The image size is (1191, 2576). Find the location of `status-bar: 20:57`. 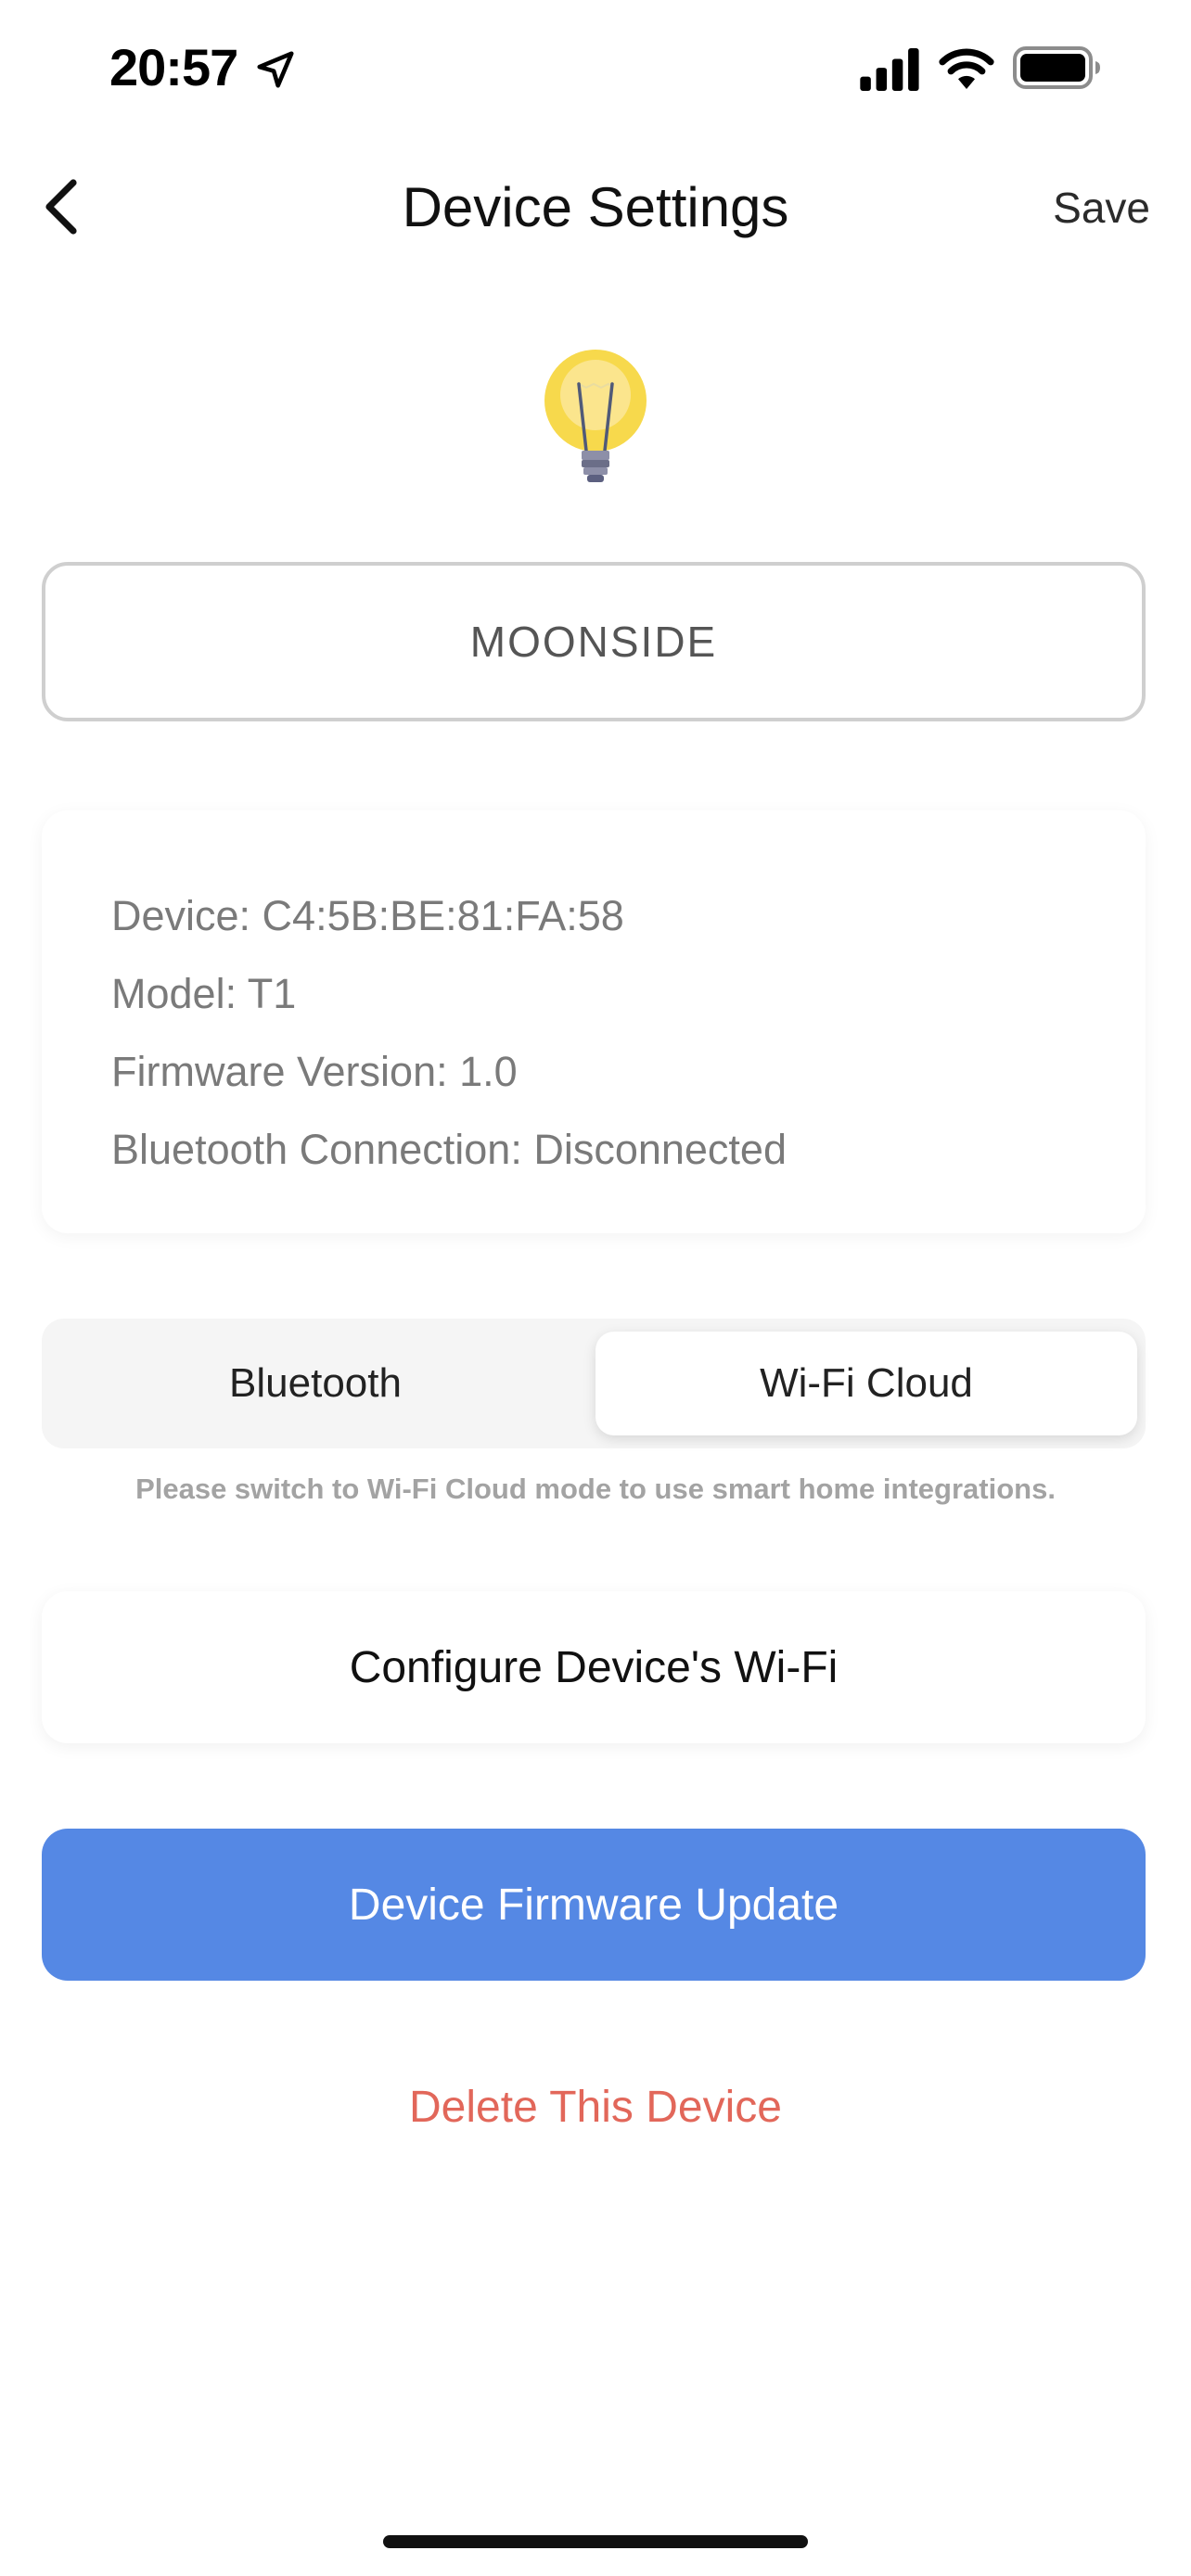

status-bar: 20:57 is located at coordinates (595, 69).